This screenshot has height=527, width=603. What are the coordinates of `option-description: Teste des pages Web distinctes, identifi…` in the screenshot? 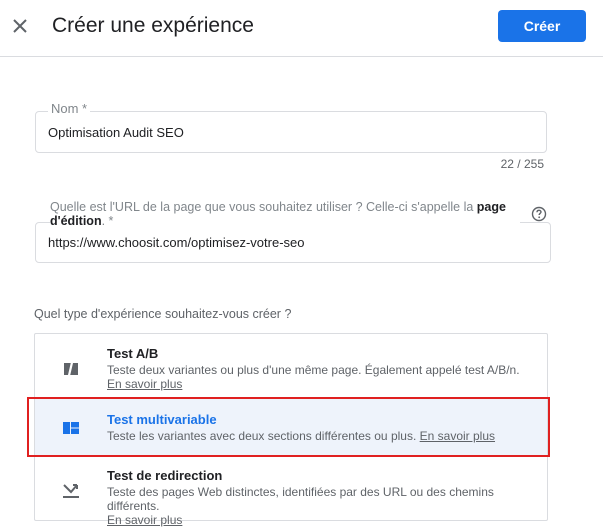 It's located at (300, 506).